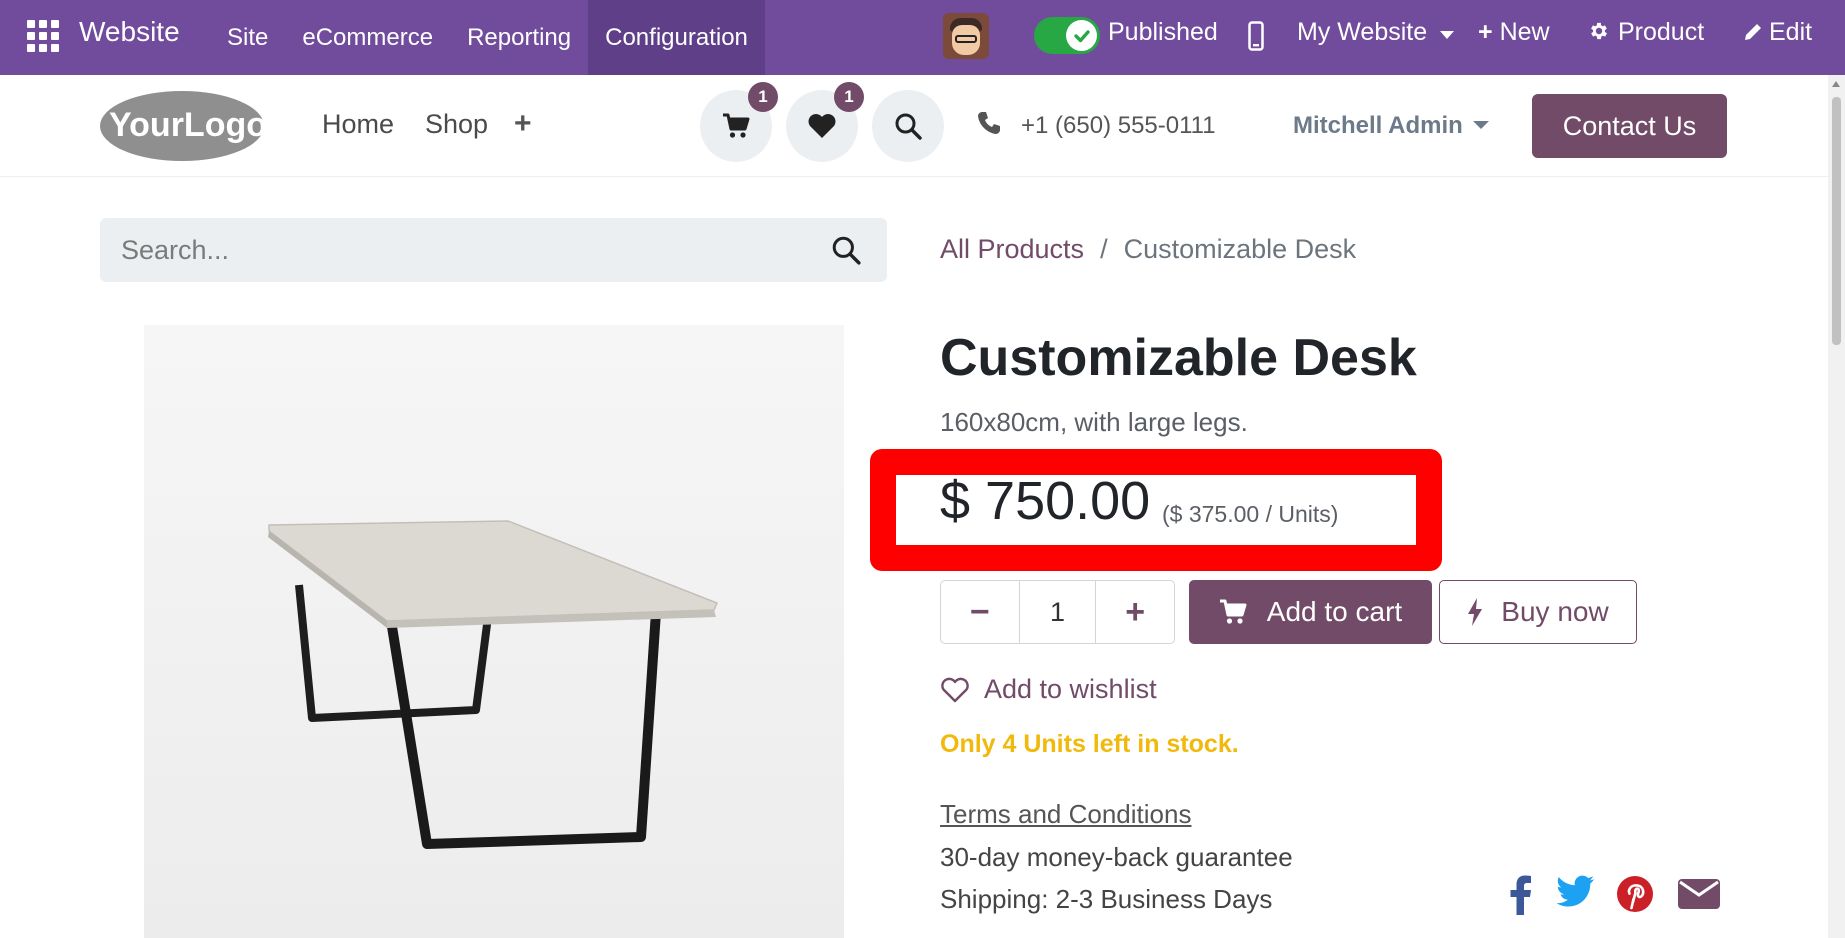 The image size is (1845, 938). I want to click on phone-number: +1 (650) 555-0111, so click(1118, 126).